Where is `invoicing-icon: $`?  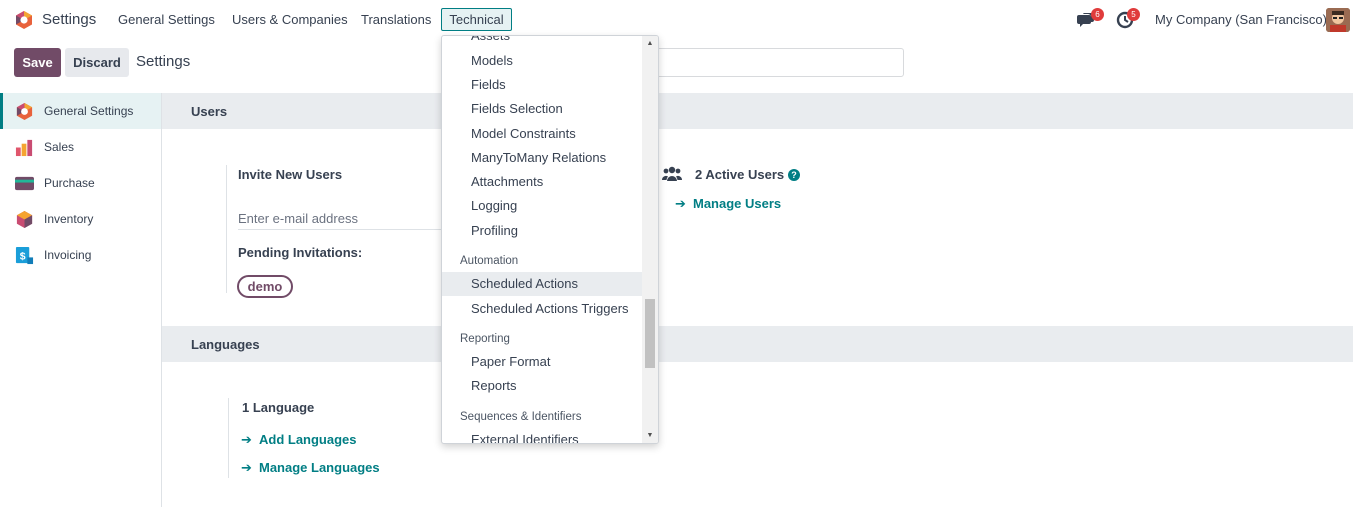
invoicing-icon: $ is located at coordinates (24, 255).